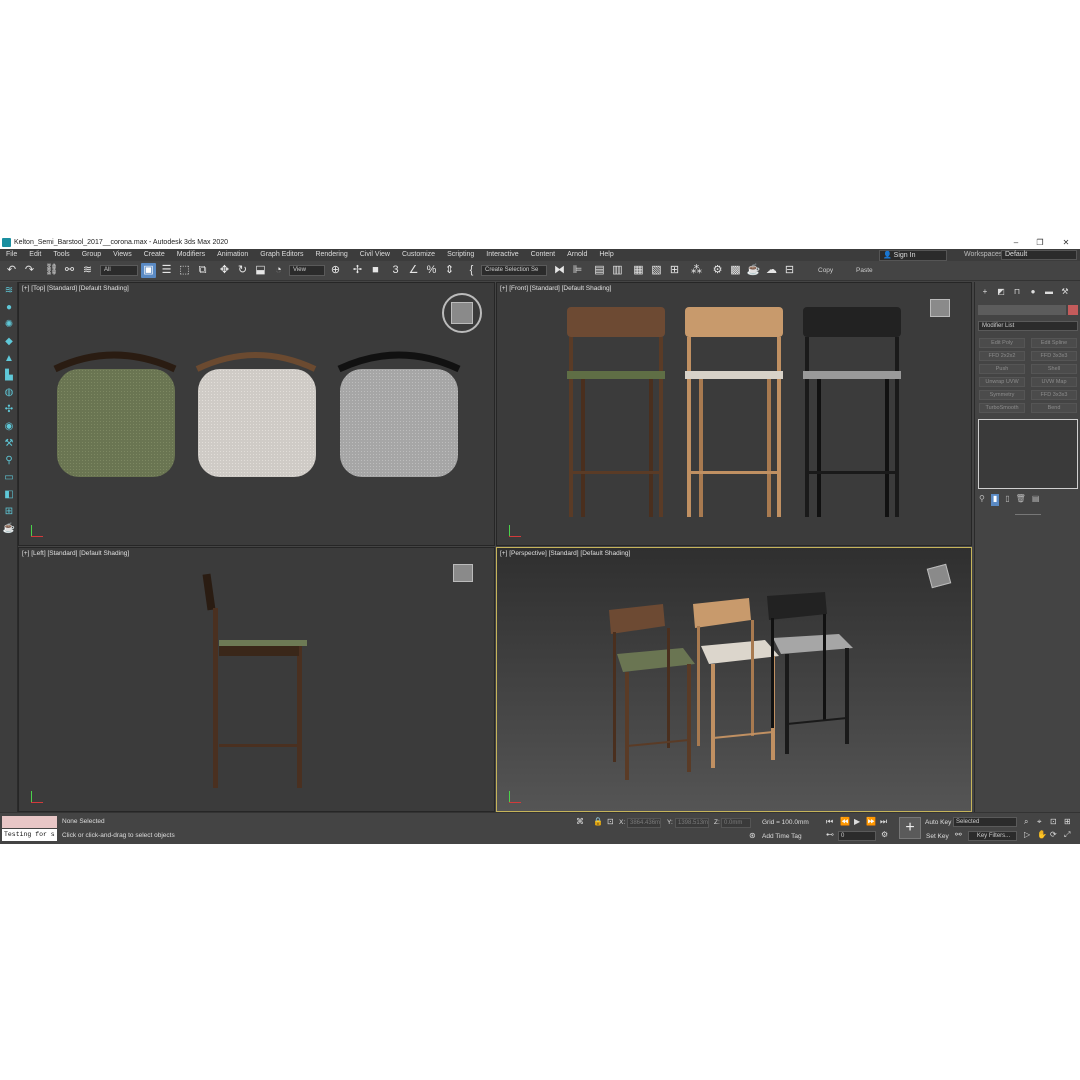 The image size is (1080, 1080). I want to click on utilities-icon: ⚒, so click(9, 444).